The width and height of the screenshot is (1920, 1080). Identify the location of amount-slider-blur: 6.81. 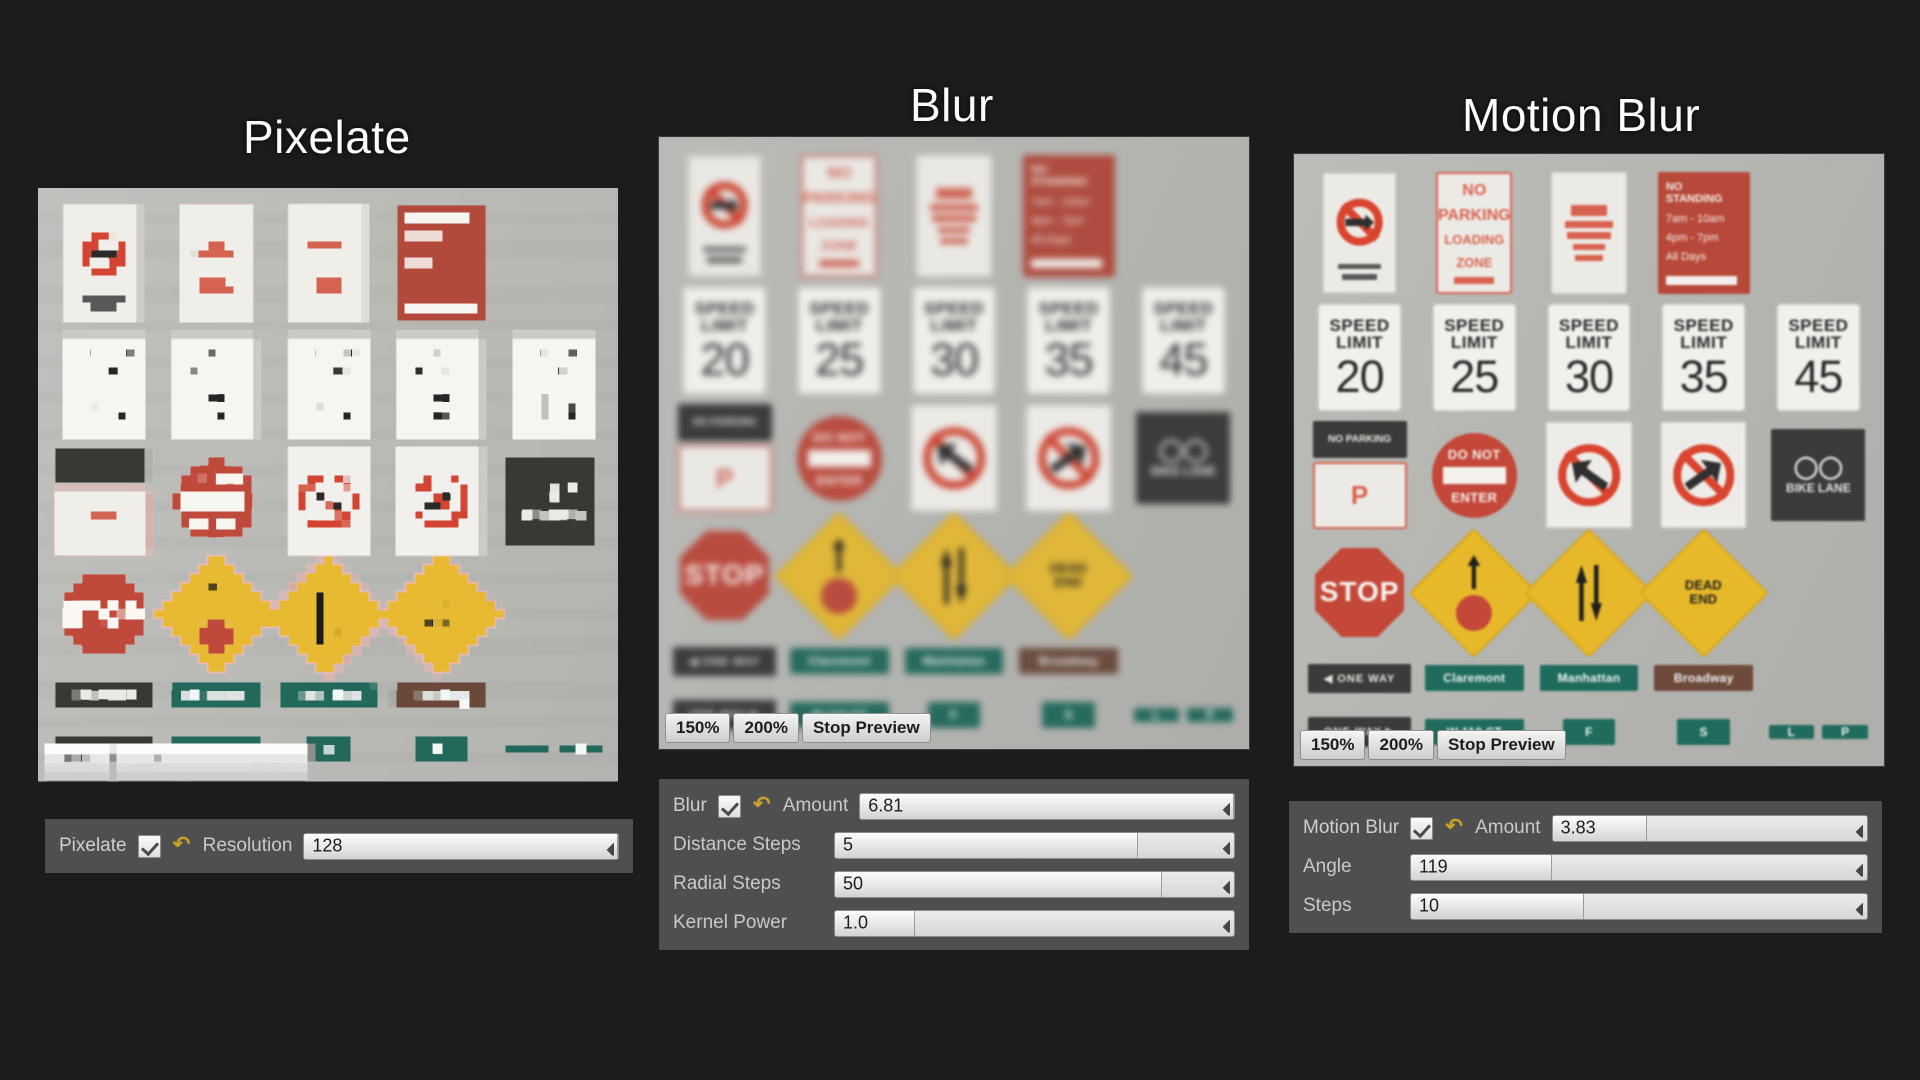
(1047, 806).